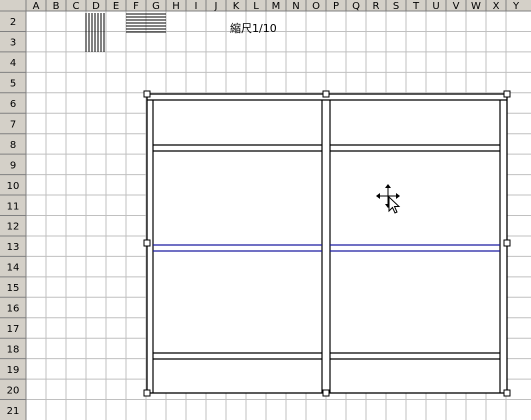 The image size is (531, 420). Describe the element at coordinates (435, 6) in the screenshot. I see `column-header-u: U` at that location.